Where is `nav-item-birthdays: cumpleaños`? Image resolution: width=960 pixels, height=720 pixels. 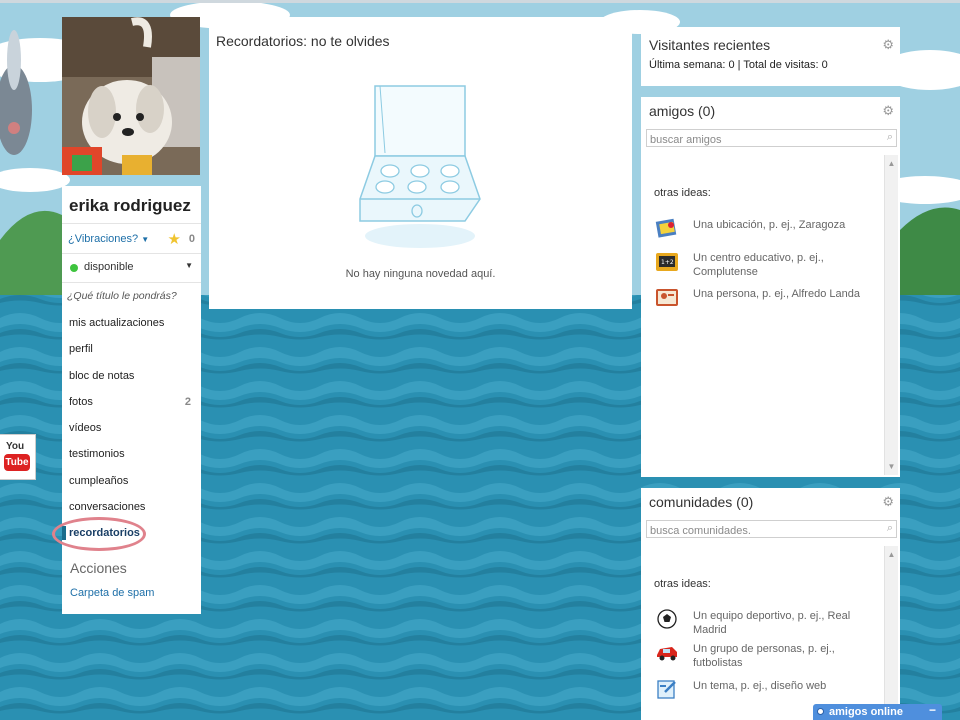 nav-item-birthdays: cumpleaños is located at coordinates (131, 483).